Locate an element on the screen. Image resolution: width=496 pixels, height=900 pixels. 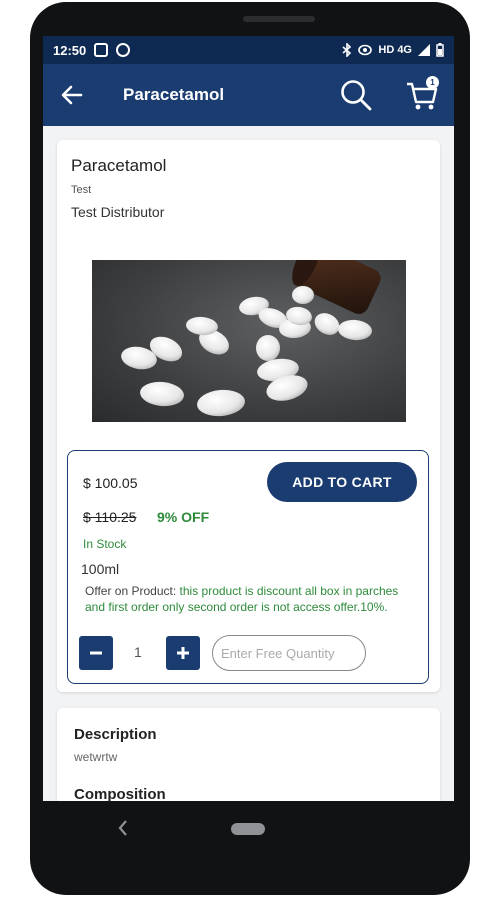
plus-icon is located at coordinates (183, 653).